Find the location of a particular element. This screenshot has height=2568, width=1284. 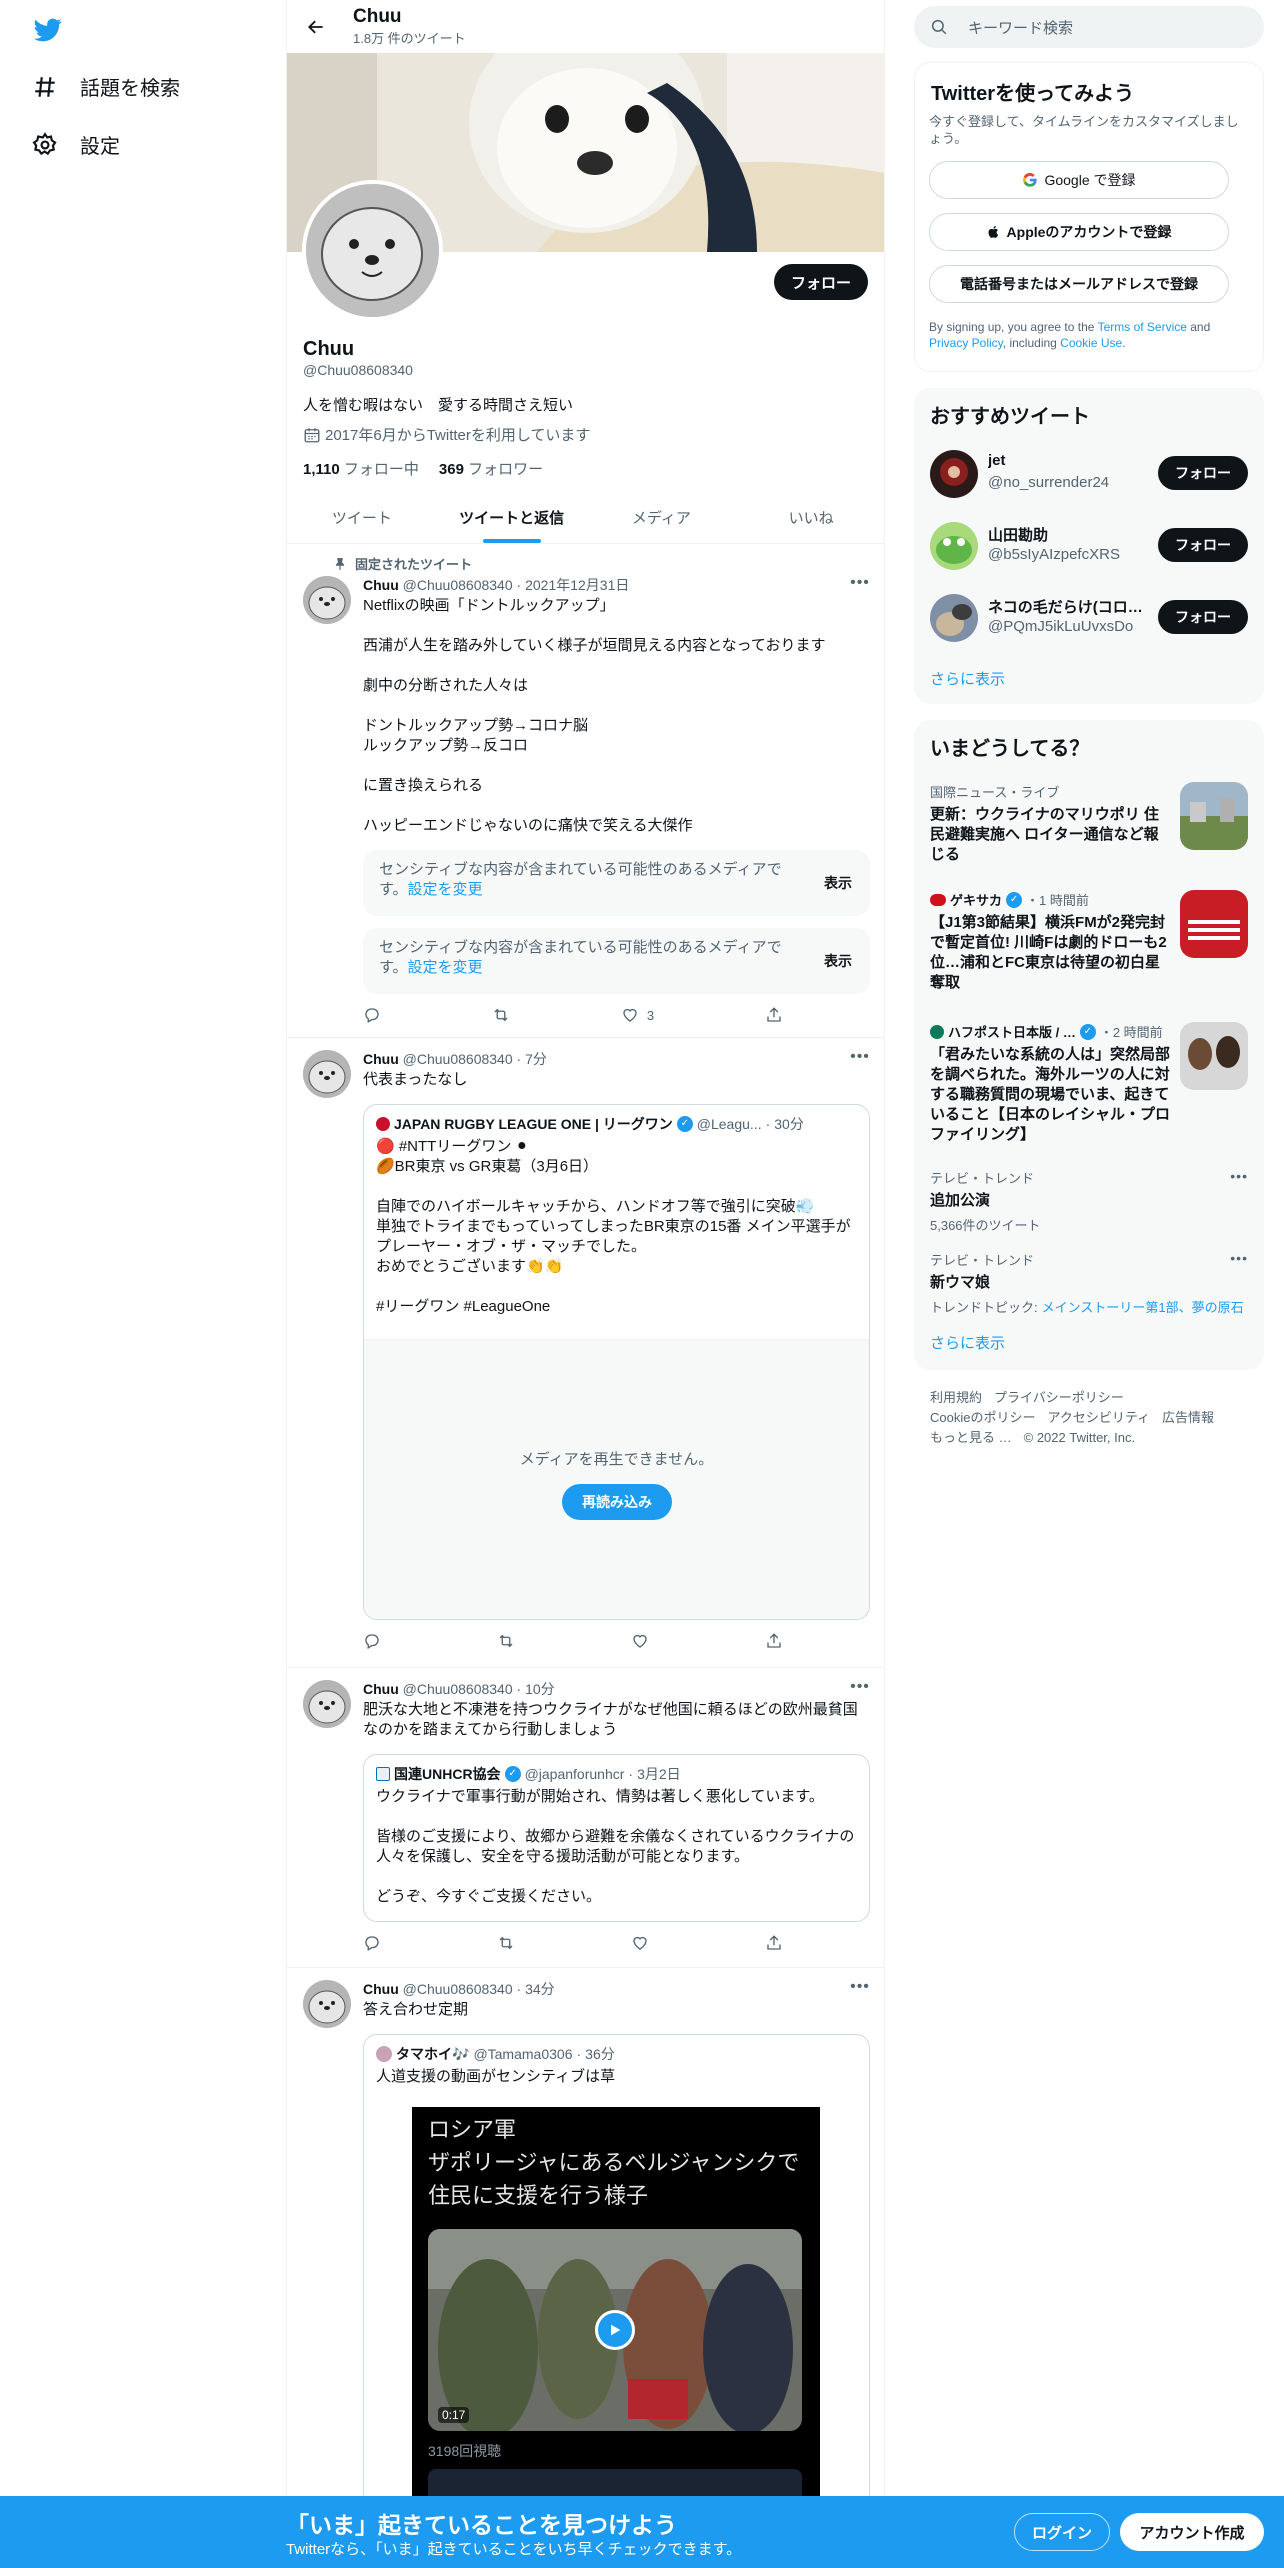

media-error-message: メディアを再生できません。 is located at coordinates (616, 1459).